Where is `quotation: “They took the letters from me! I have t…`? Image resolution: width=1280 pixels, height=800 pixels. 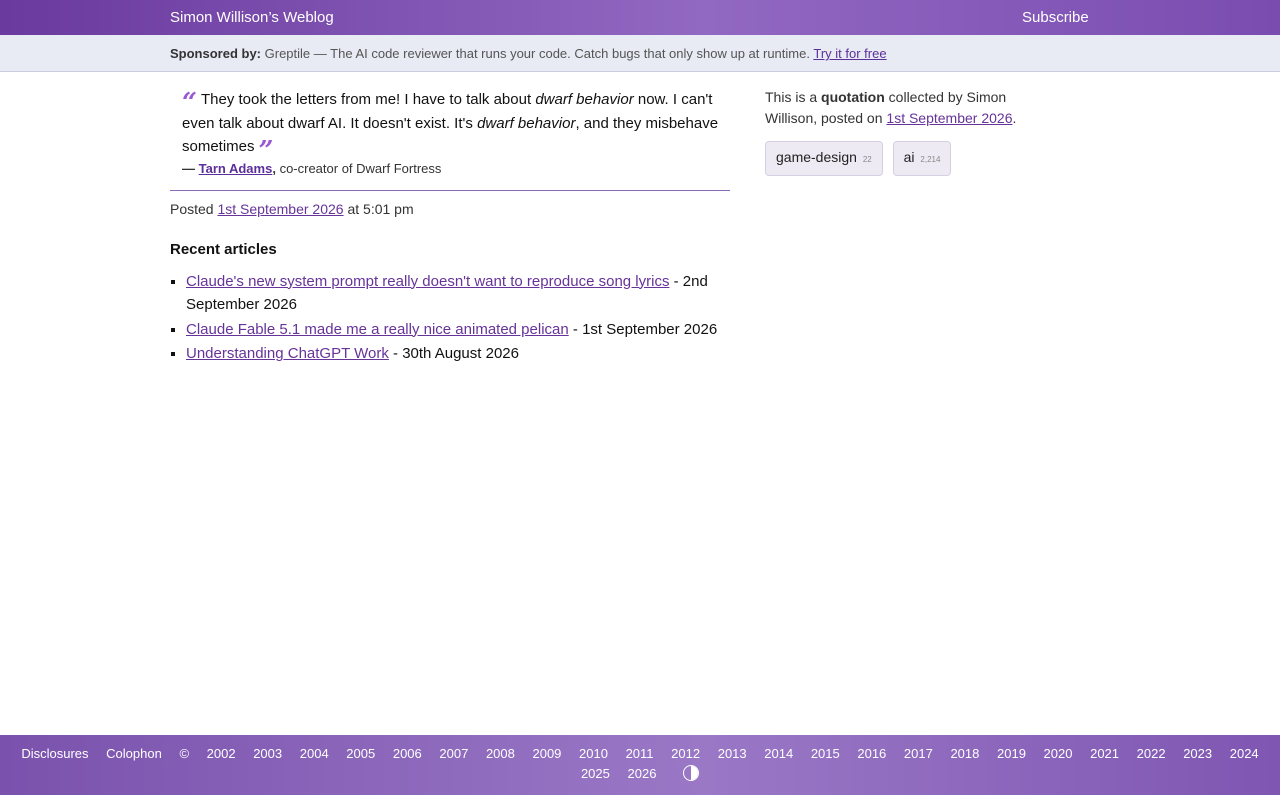
quotation: “They took the letters from me! I have t… is located at coordinates (450, 126).